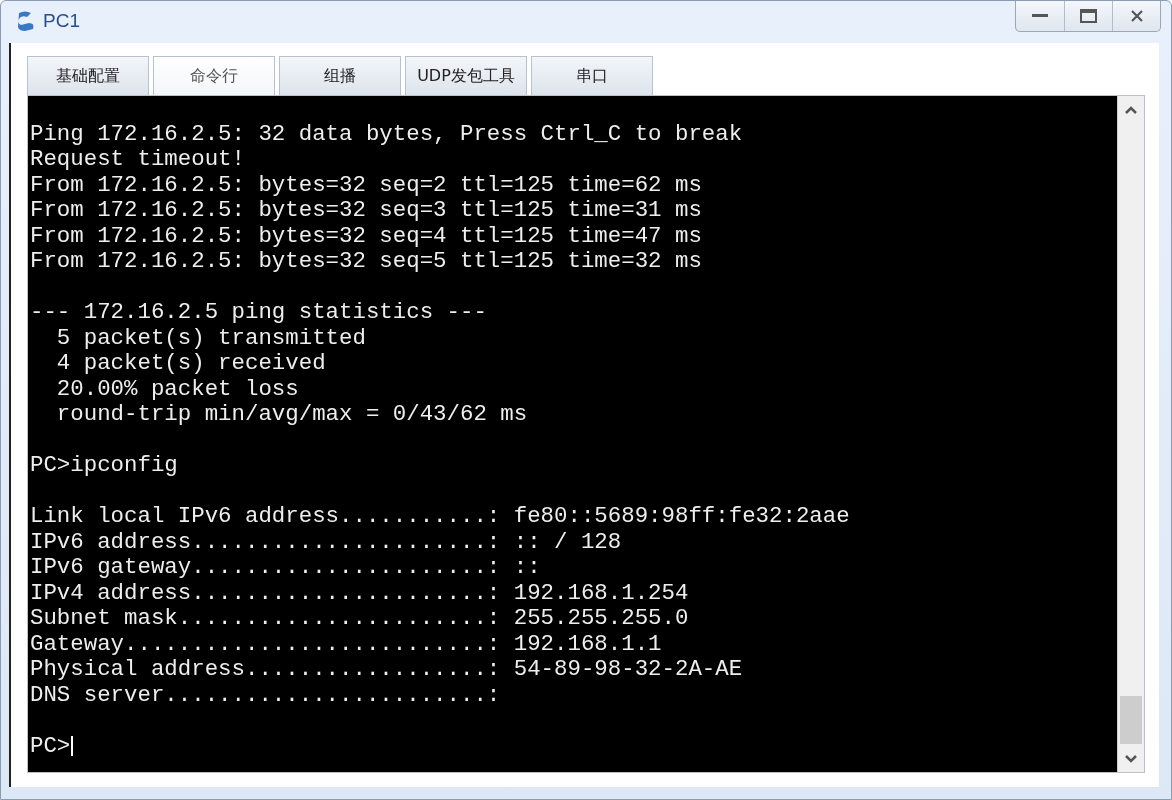 This screenshot has width=1172, height=800. What do you see at coordinates (210, 338) in the screenshot?
I see `terminal-line: 5 packet(s) transmitted` at bounding box center [210, 338].